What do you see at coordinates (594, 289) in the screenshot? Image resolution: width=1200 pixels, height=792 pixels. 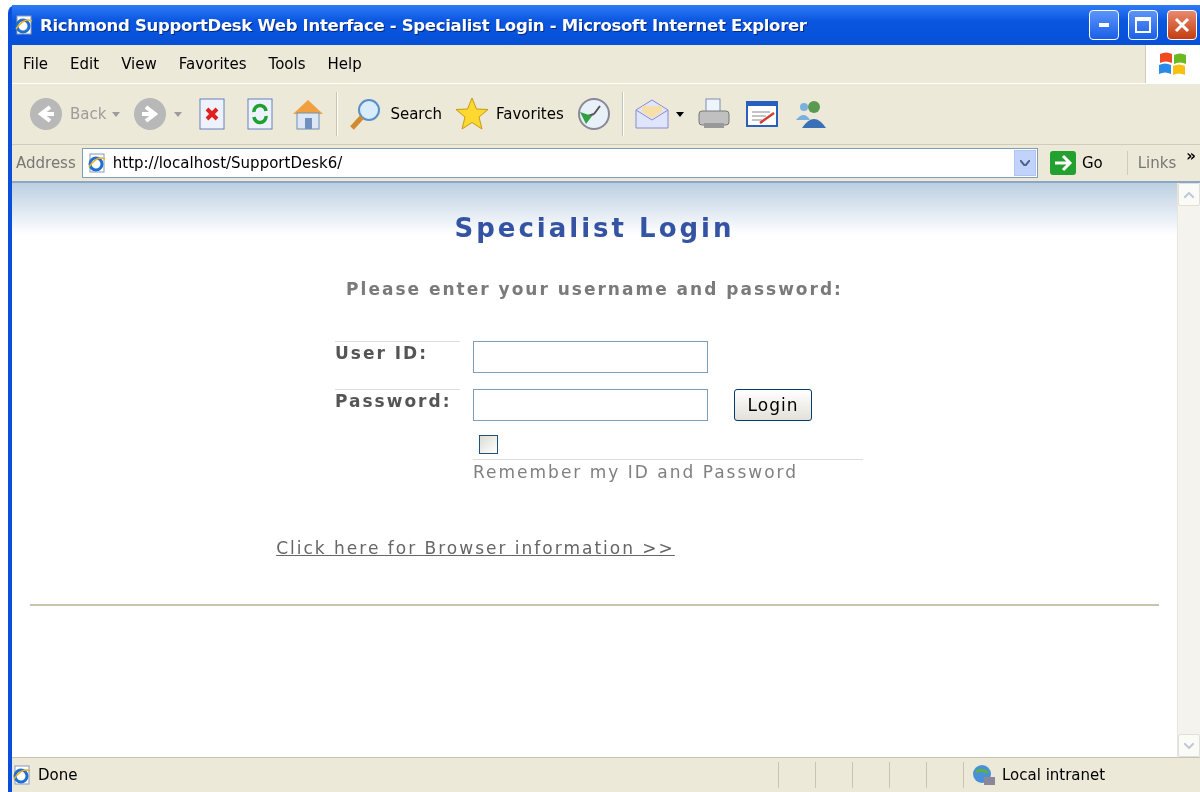 I see `login-prompt: Please enter your username and password:` at bounding box center [594, 289].